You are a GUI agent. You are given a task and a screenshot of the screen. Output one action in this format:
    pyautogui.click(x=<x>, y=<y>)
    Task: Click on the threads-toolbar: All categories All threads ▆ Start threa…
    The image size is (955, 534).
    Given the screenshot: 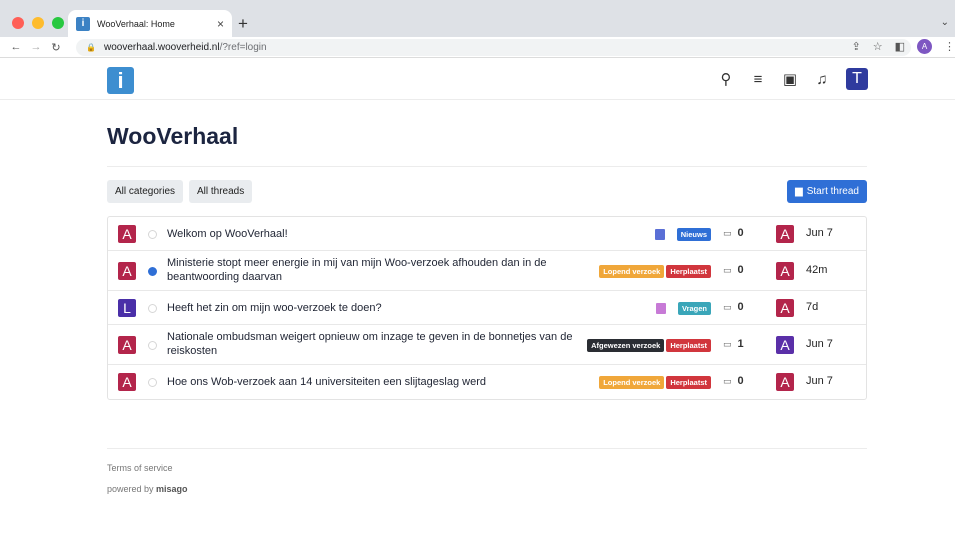 What is the action you would take?
    pyautogui.click(x=487, y=191)
    